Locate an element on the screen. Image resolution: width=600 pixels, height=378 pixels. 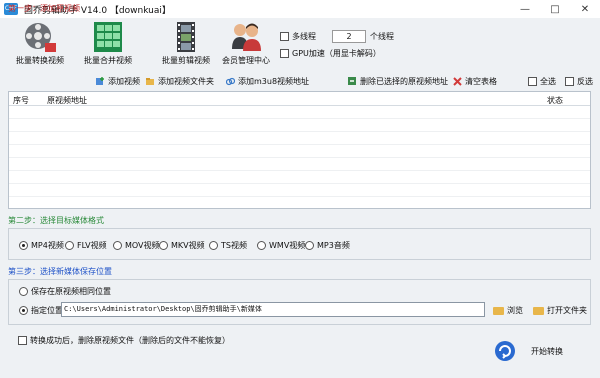
thread-unit-label: 个线程 is located at coordinates (382, 36).